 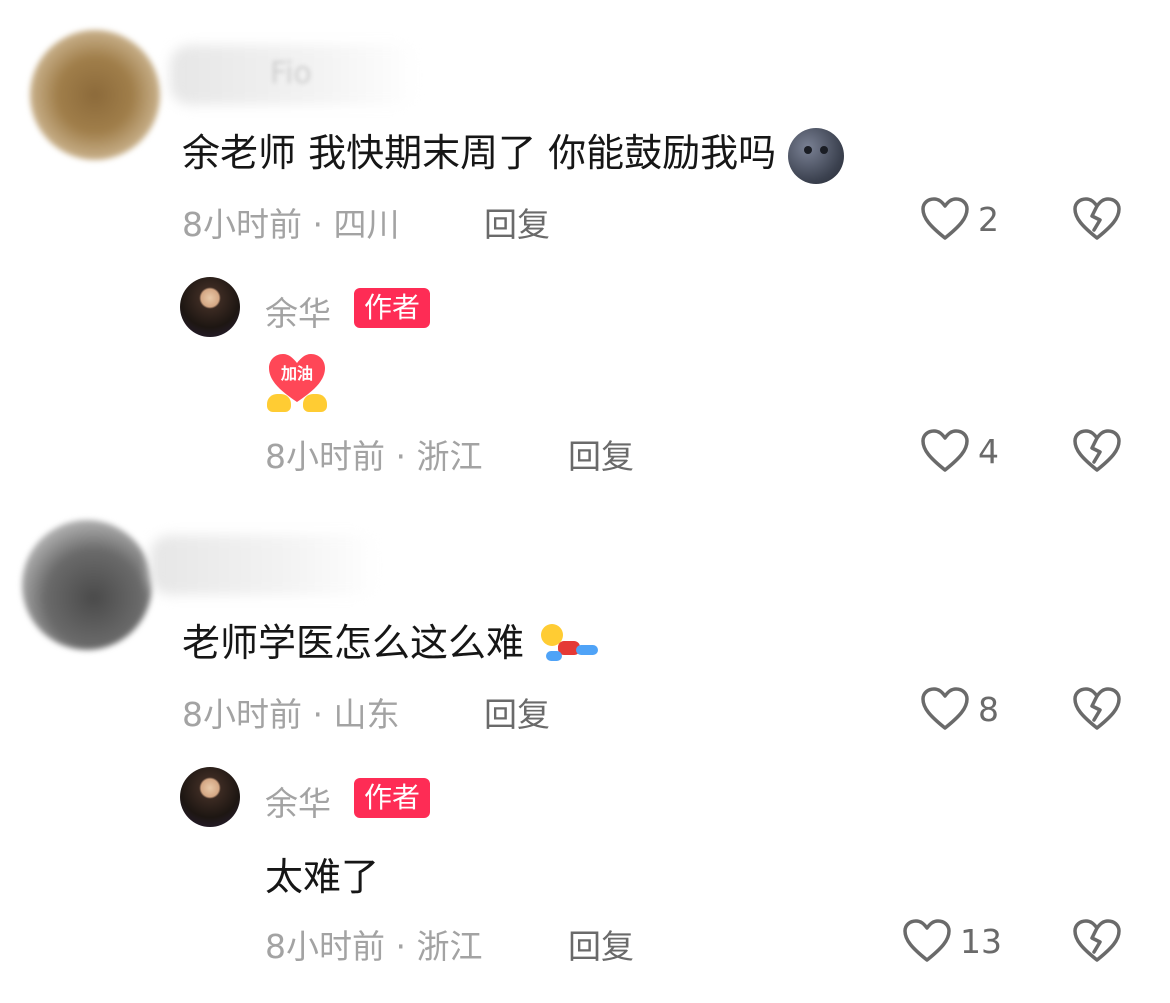 I want to click on new-moon-face-emoji, so click(x=816, y=155).